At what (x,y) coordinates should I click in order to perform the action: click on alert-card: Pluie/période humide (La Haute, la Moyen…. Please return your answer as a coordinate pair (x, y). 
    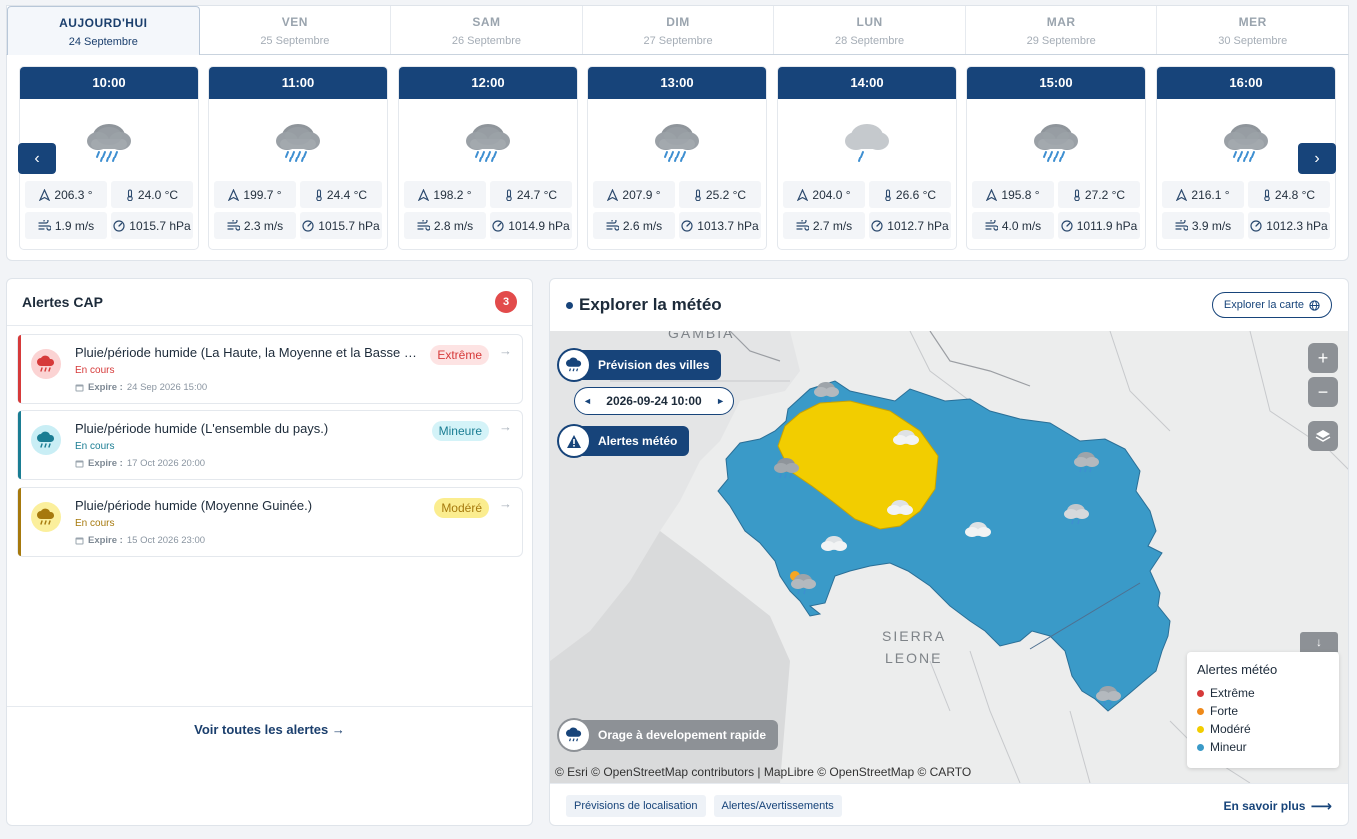
    Looking at the image, I should click on (270, 369).